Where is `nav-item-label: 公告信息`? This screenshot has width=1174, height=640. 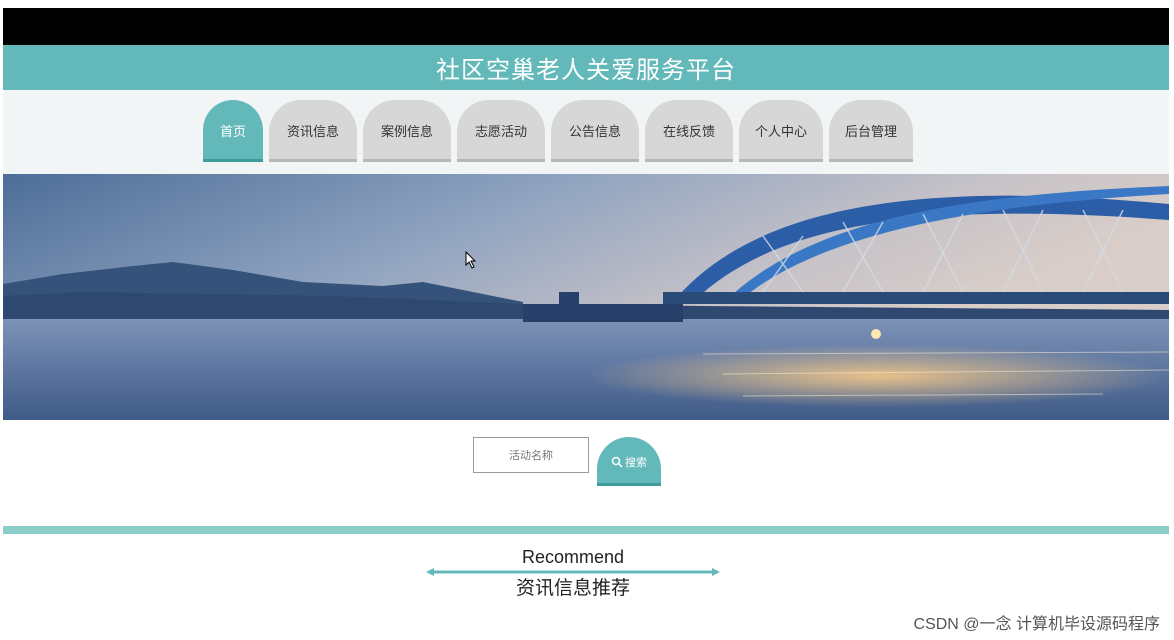 nav-item-label: 公告信息 is located at coordinates (594, 132).